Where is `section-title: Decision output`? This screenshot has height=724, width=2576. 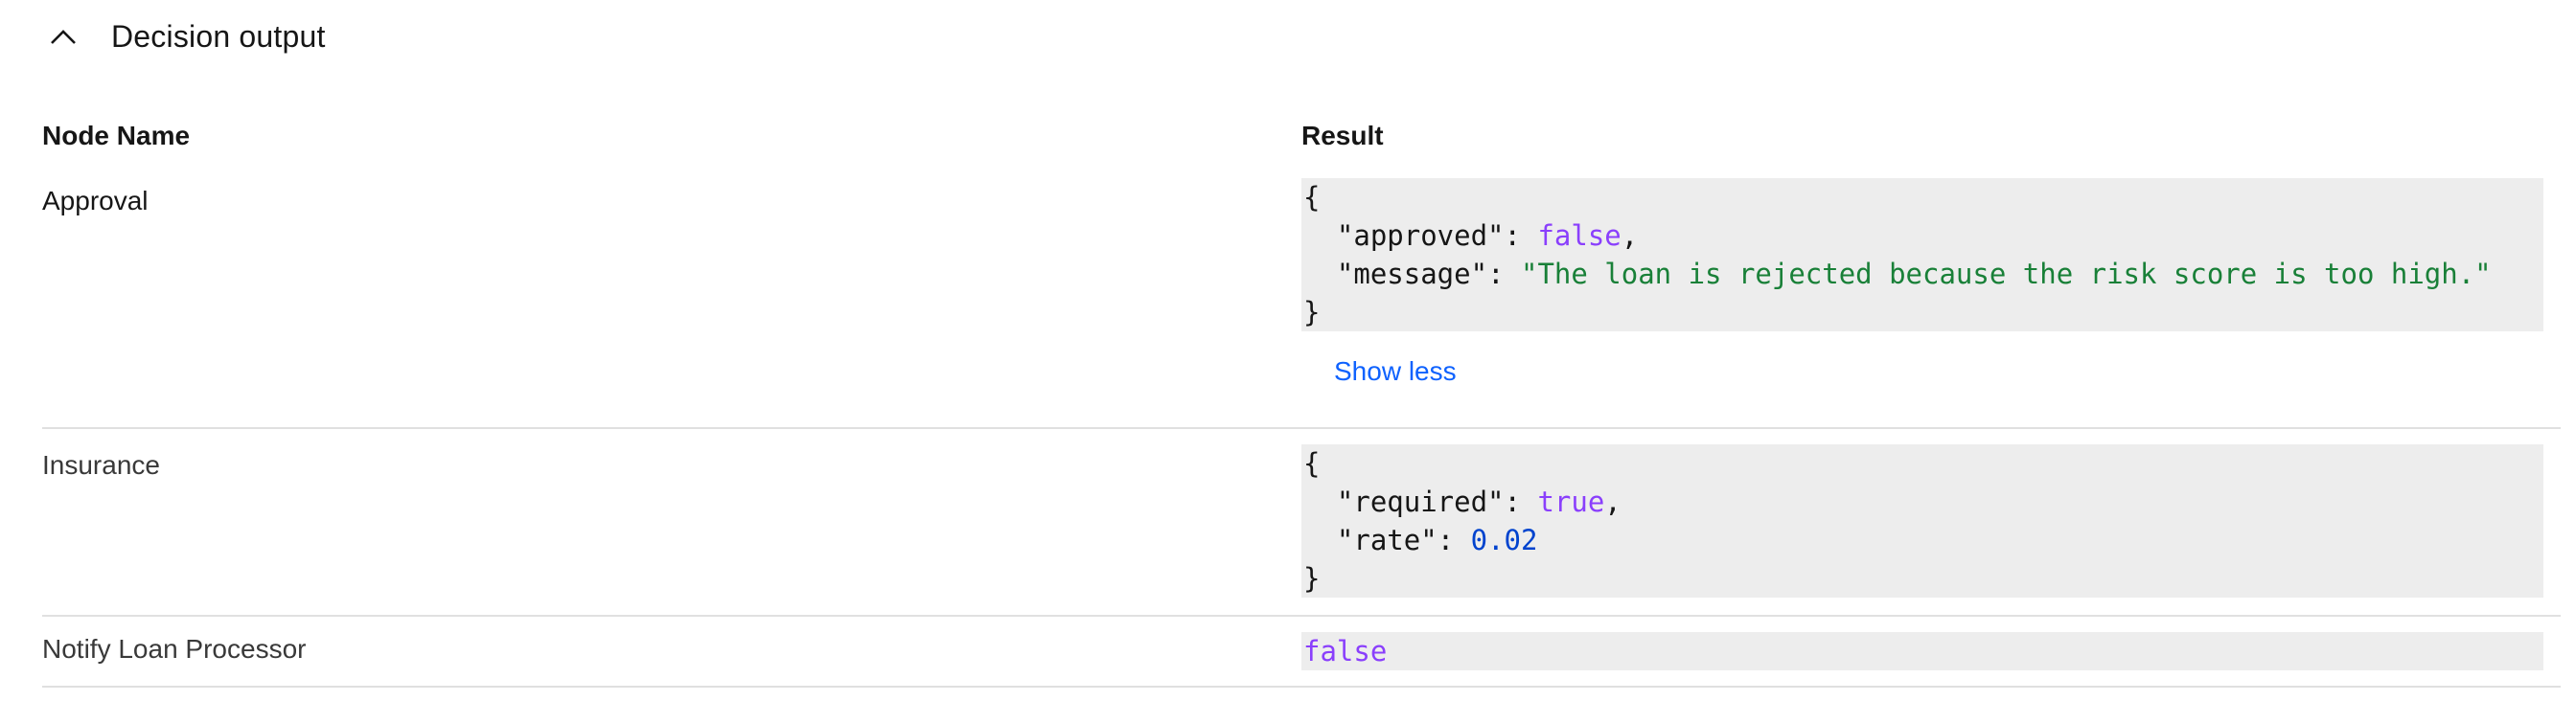
section-title: Decision output is located at coordinates (218, 36).